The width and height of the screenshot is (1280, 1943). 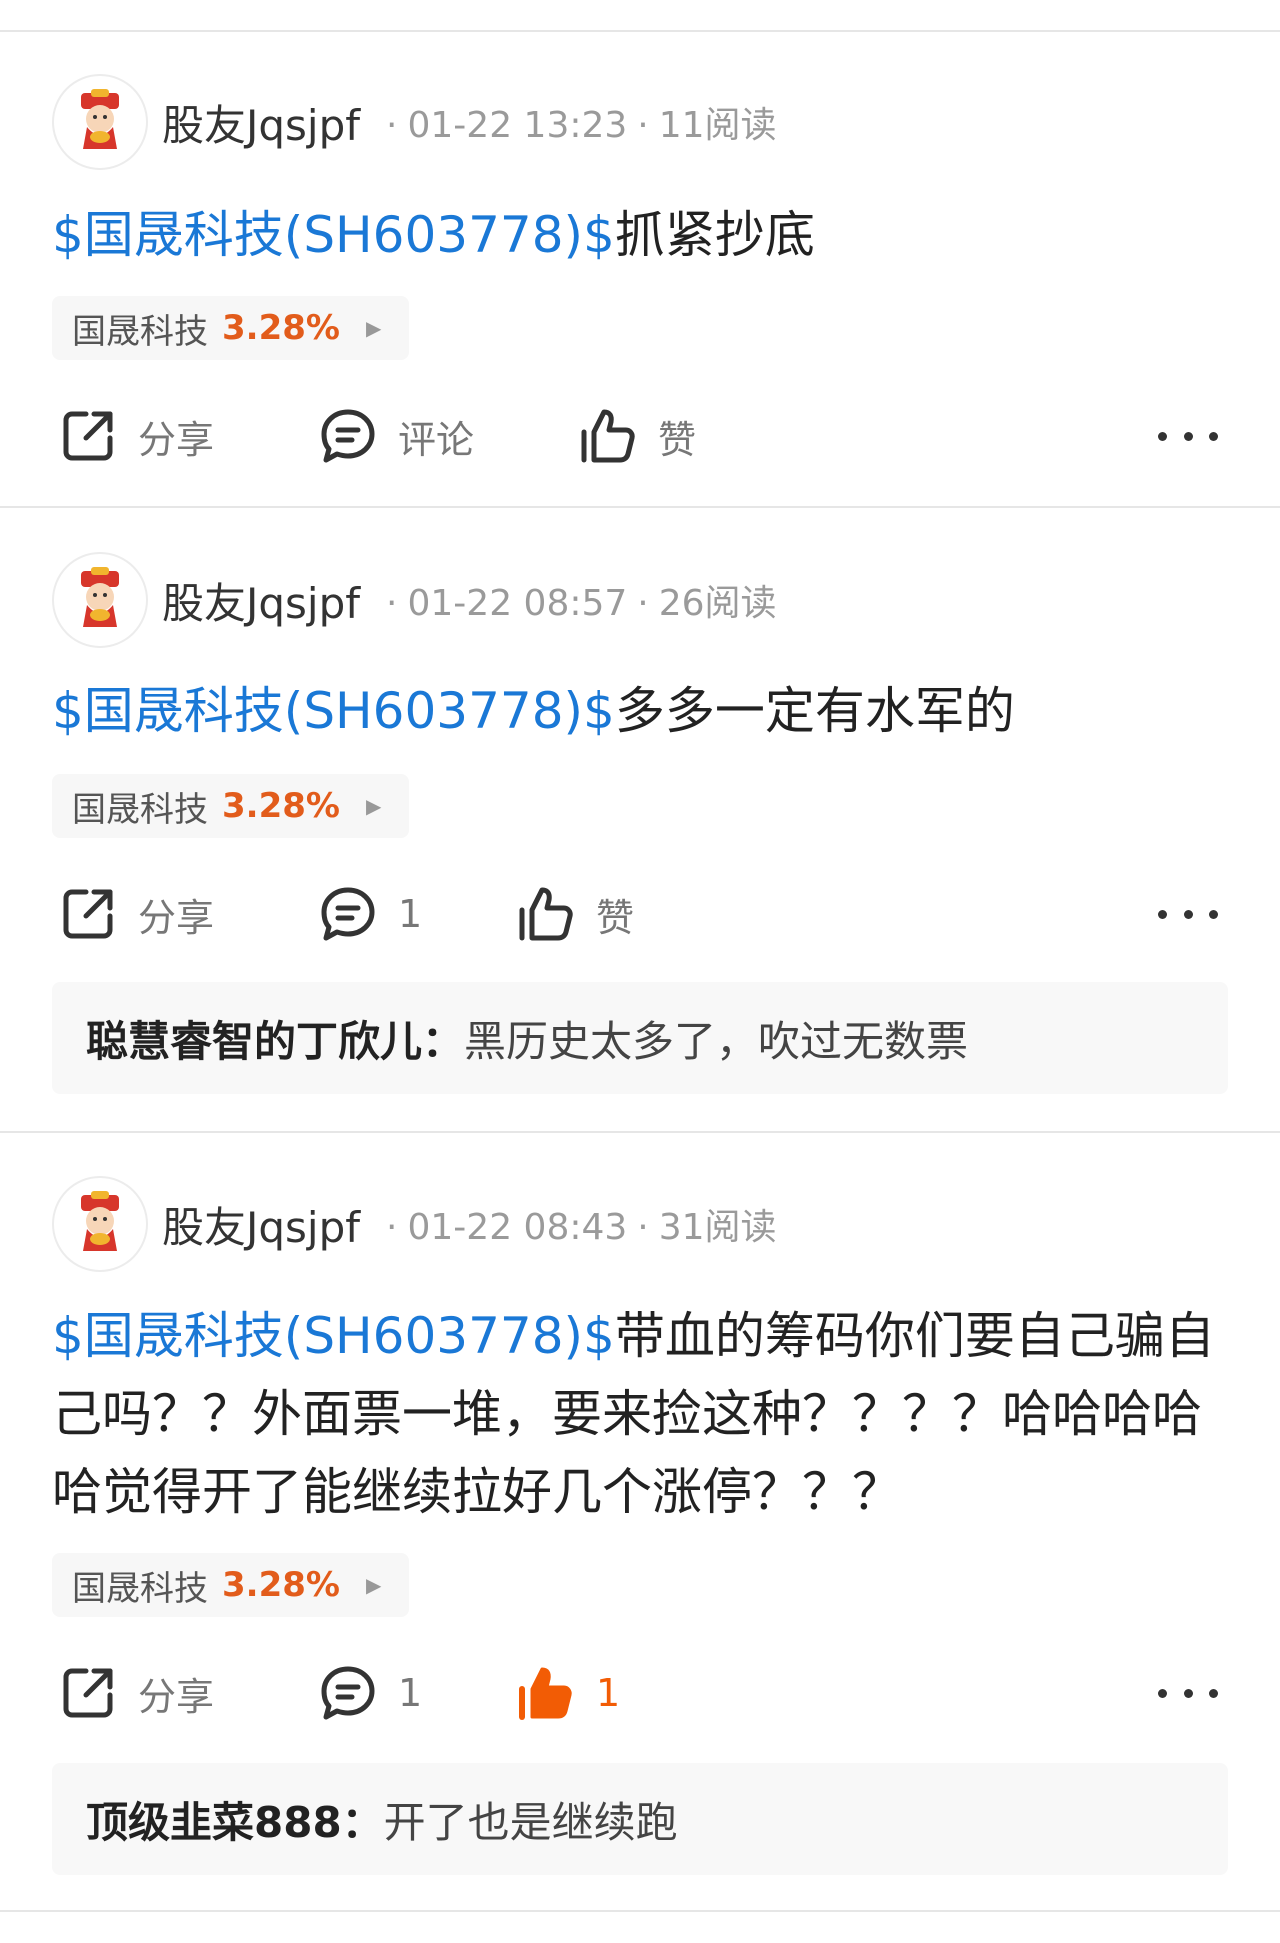 I want to click on post-time: 01-22 08:43, so click(x=517, y=1227).